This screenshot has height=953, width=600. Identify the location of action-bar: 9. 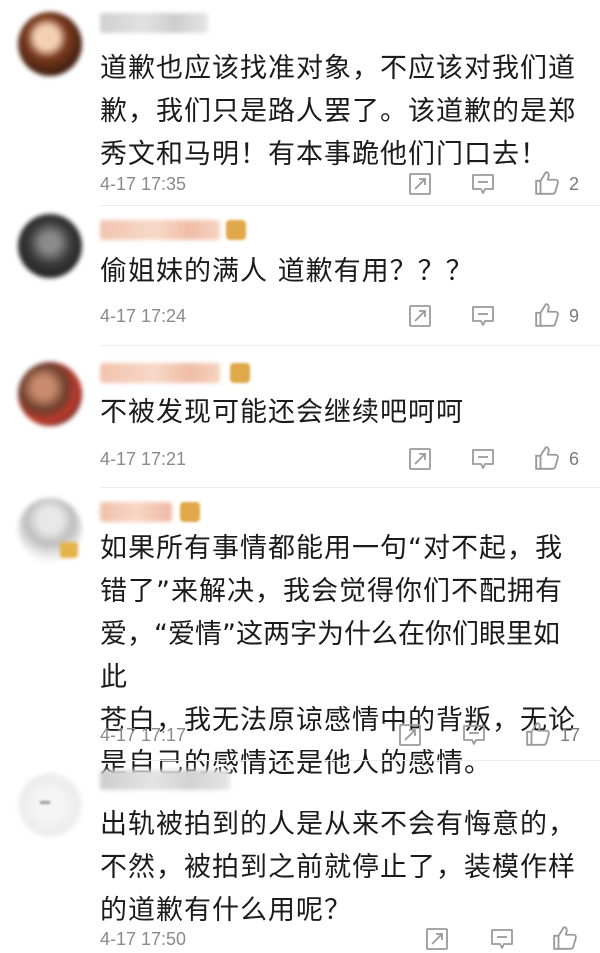
(300, 317).